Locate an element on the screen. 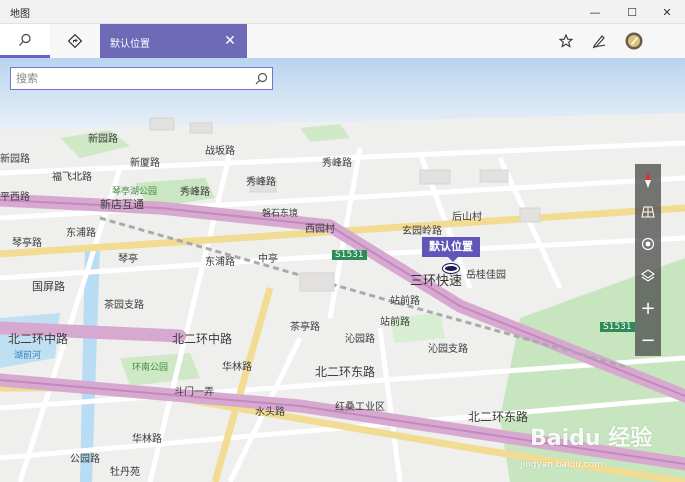 This screenshot has width=685, height=482. tab-label: 默认位置 is located at coordinates (130, 44).